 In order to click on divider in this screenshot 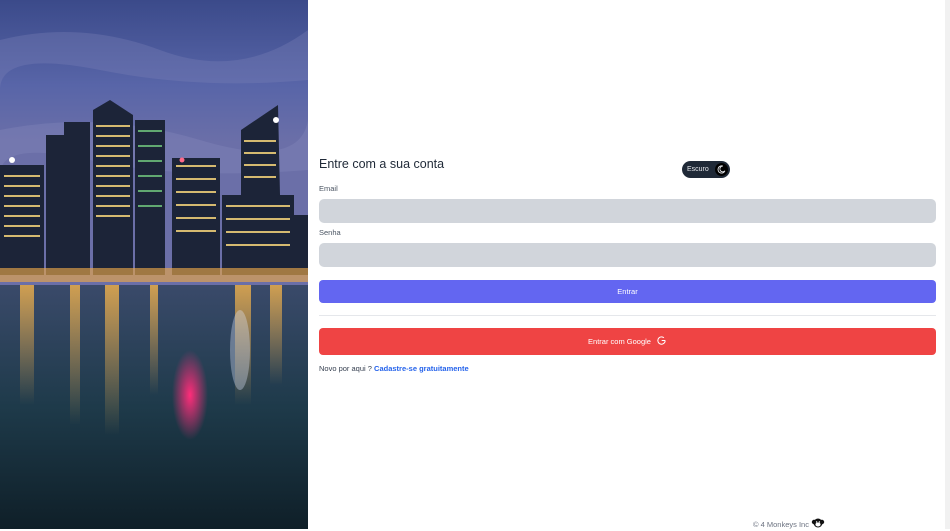, I will do `click(627, 315)`.